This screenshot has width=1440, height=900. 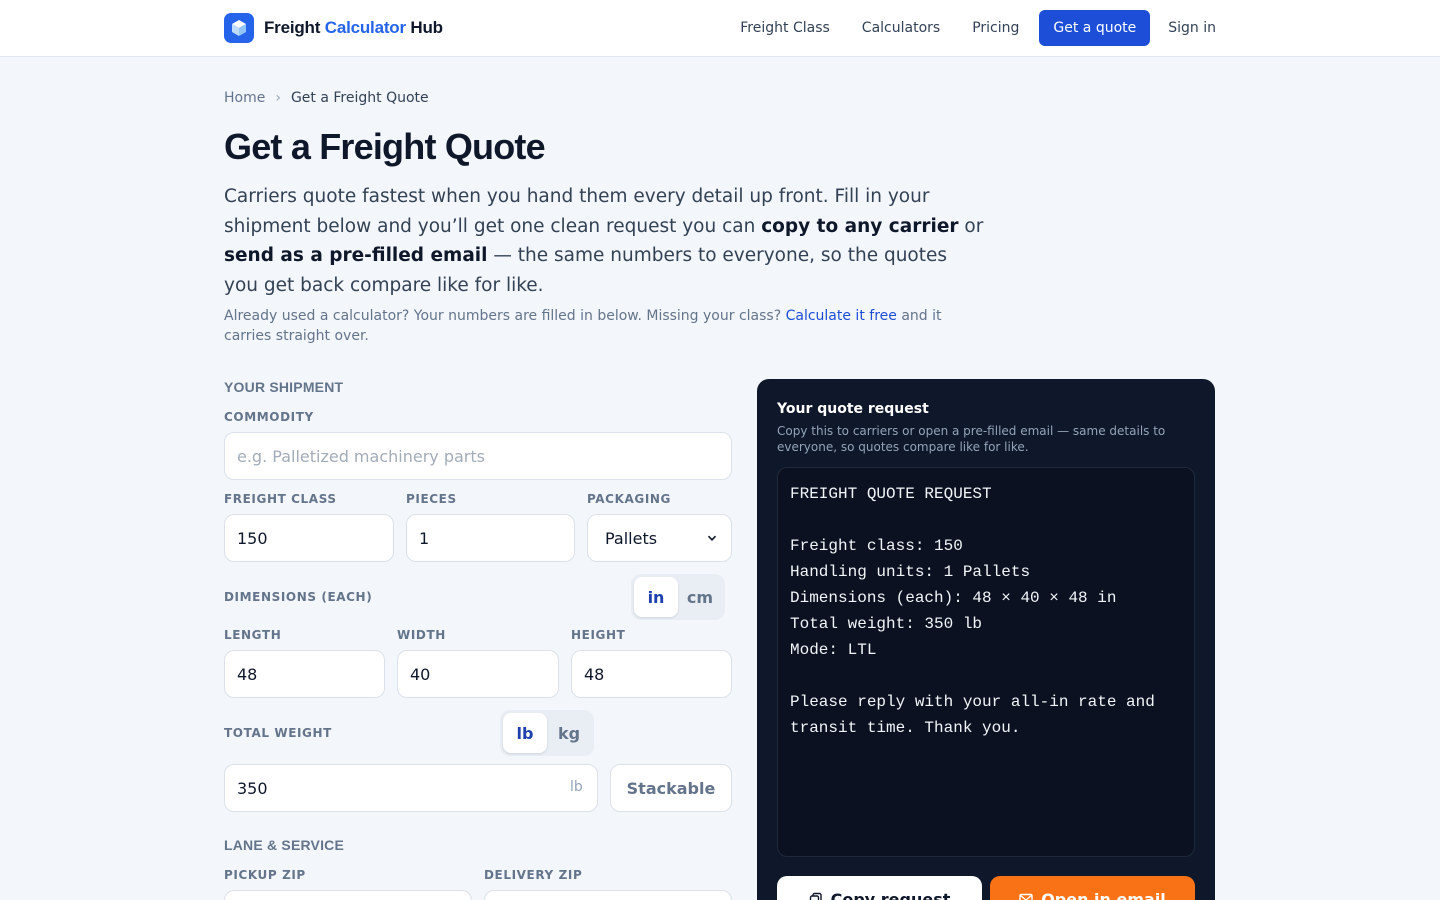 I want to click on packaging-selected-value: Pallets, so click(x=631, y=538).